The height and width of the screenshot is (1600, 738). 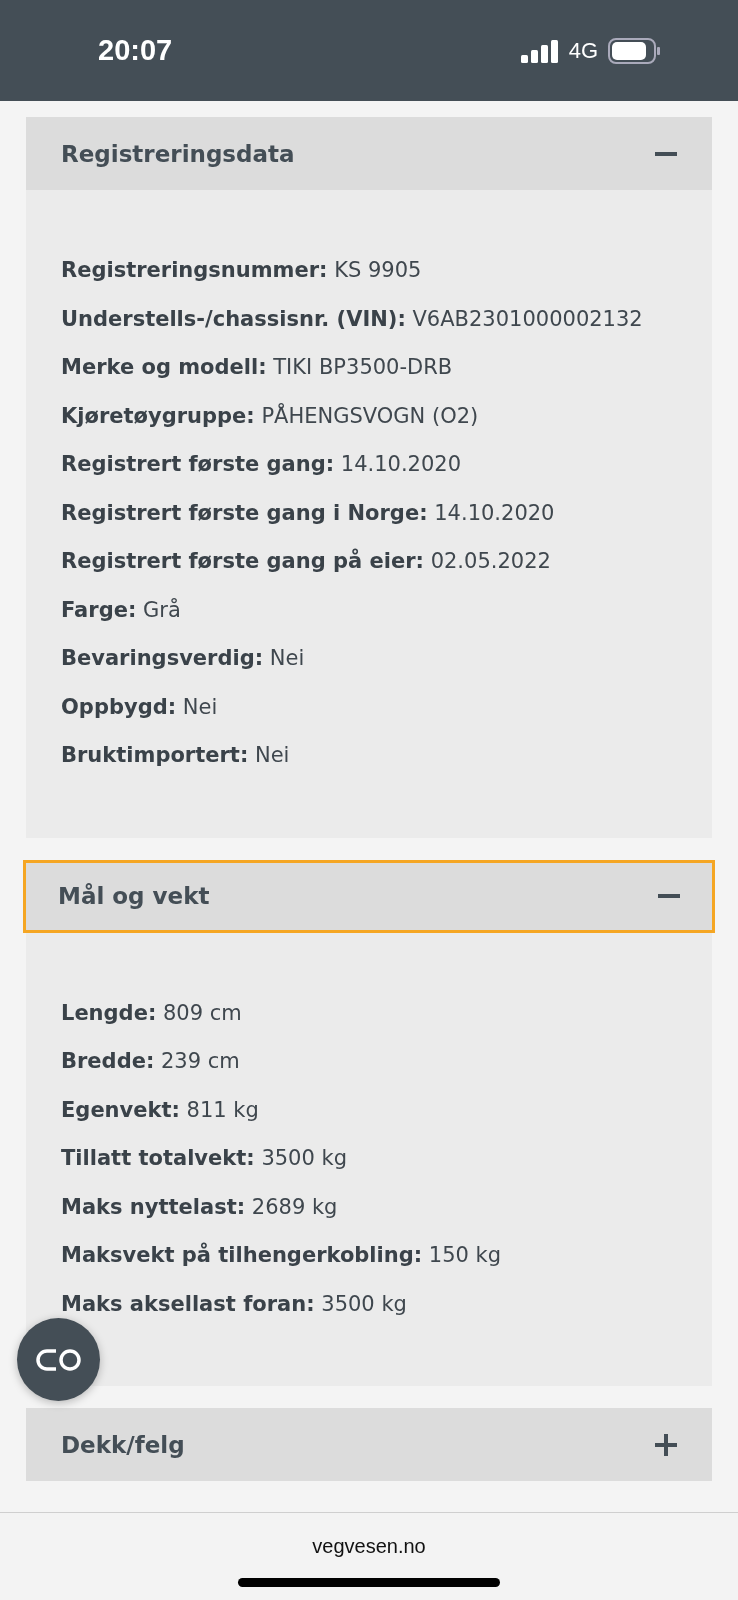 I want to click on data-row-text: Lengde: 809 cm, so click(x=152, y=1013).